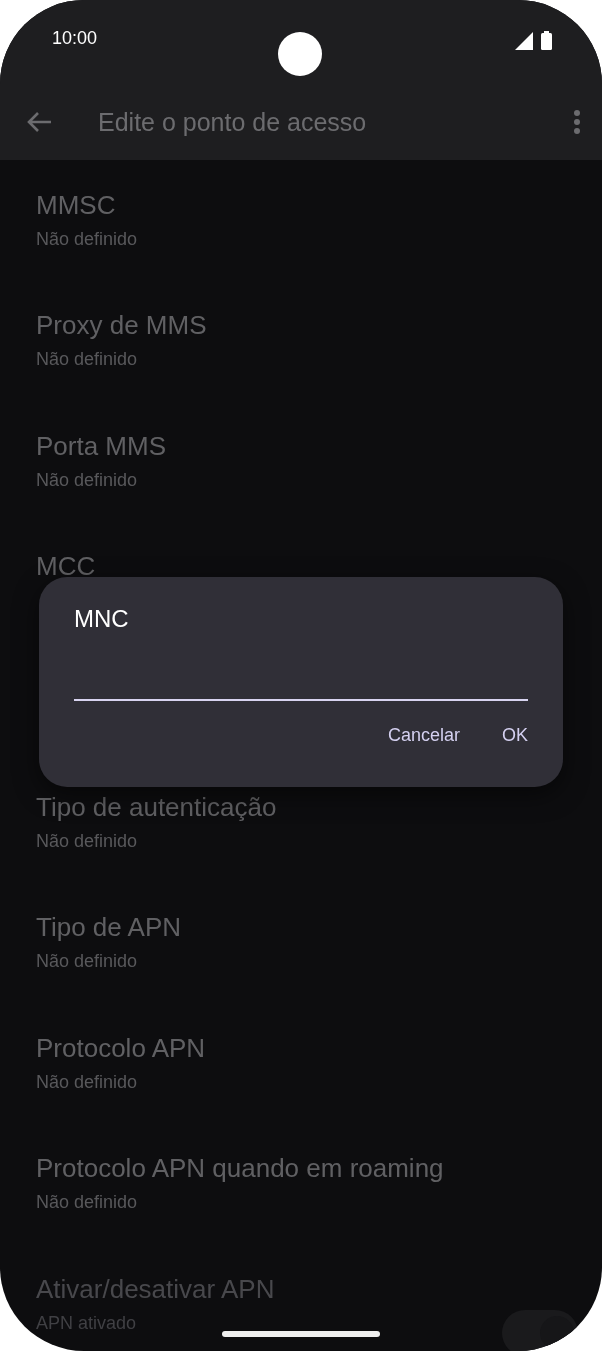 The height and width of the screenshot is (1351, 602). What do you see at coordinates (515, 735) in the screenshot?
I see `dialog-button: OK` at bounding box center [515, 735].